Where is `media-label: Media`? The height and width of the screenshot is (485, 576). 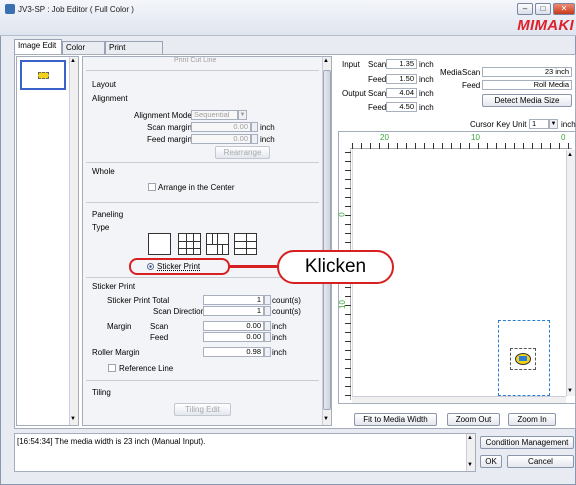 media-label: Media is located at coordinates (451, 72).